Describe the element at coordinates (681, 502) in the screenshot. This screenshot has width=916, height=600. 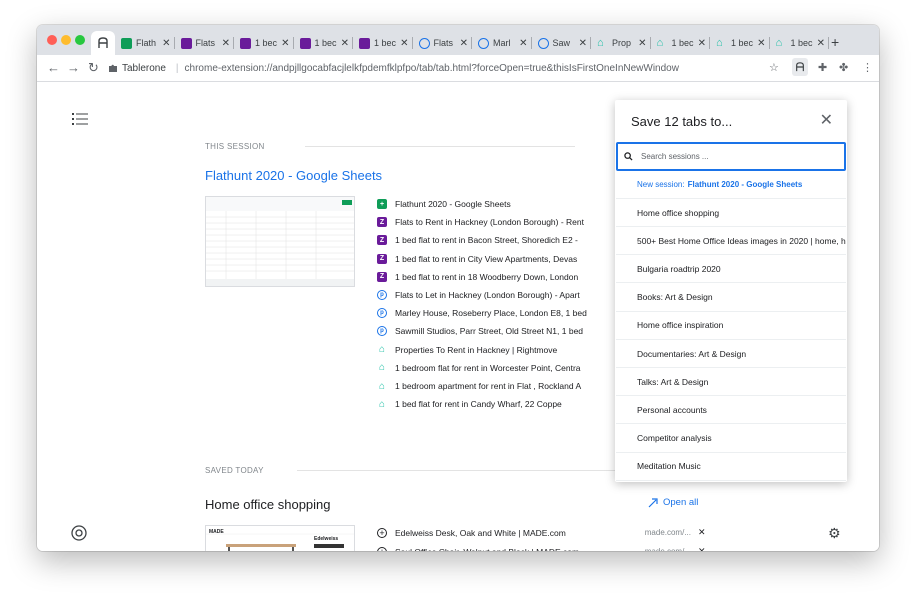
I see `open-all-label: Open all` at that location.